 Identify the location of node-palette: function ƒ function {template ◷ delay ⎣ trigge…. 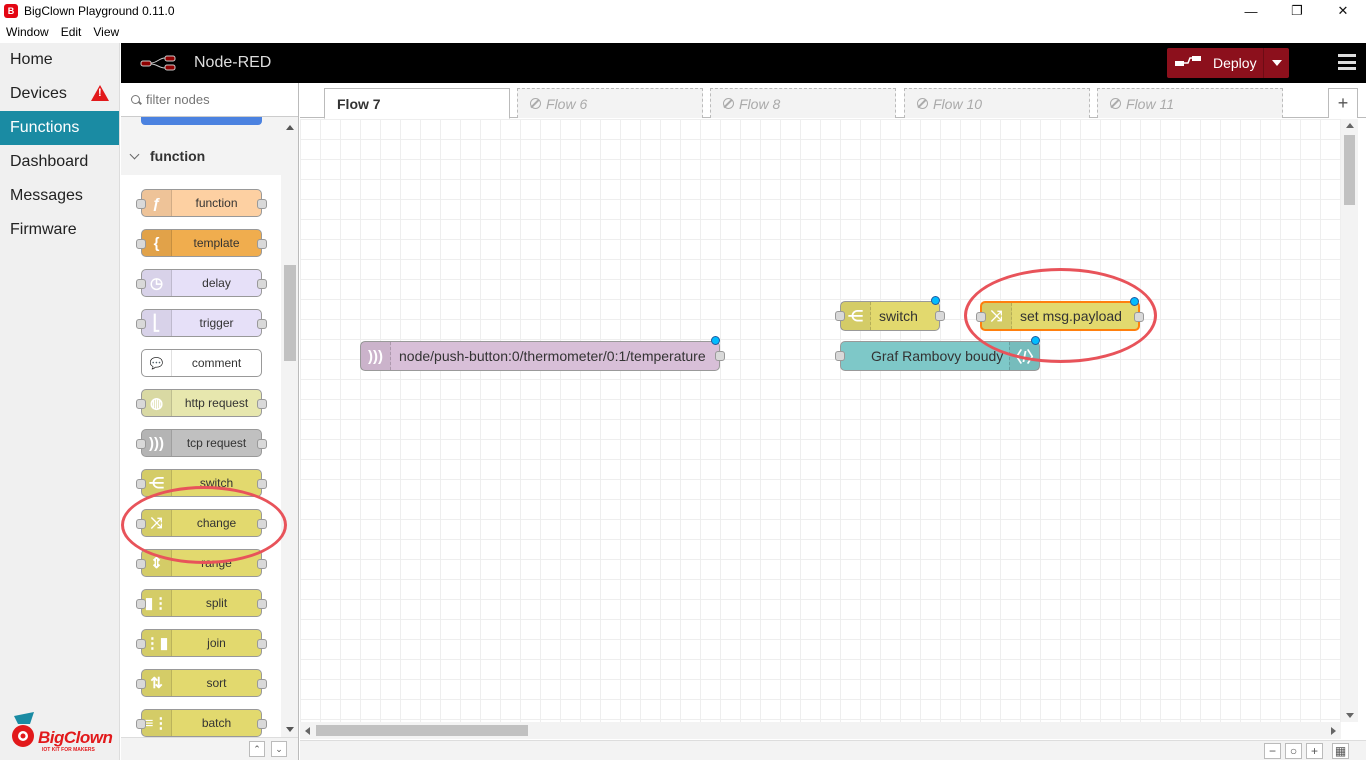
(210, 421).